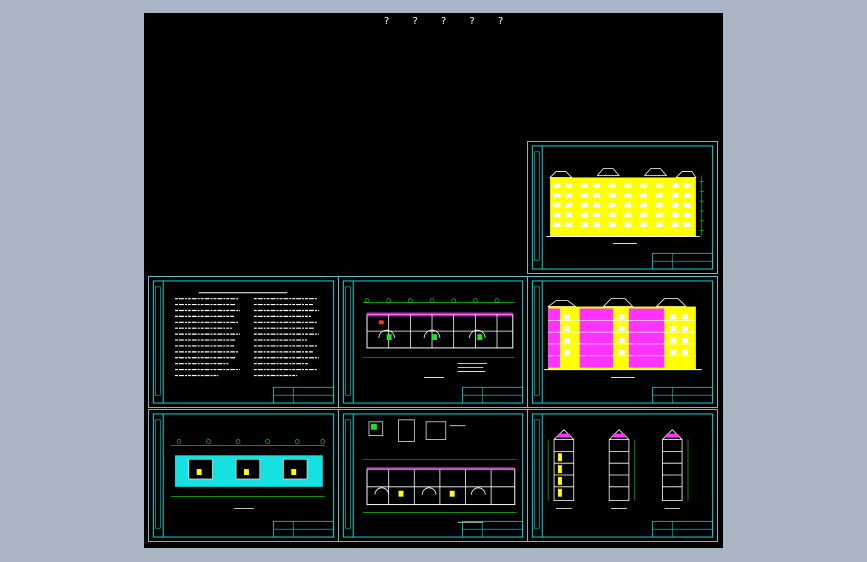 The image size is (867, 562). I want to click on sheet-floor-plan-cyan, so click(243, 475).